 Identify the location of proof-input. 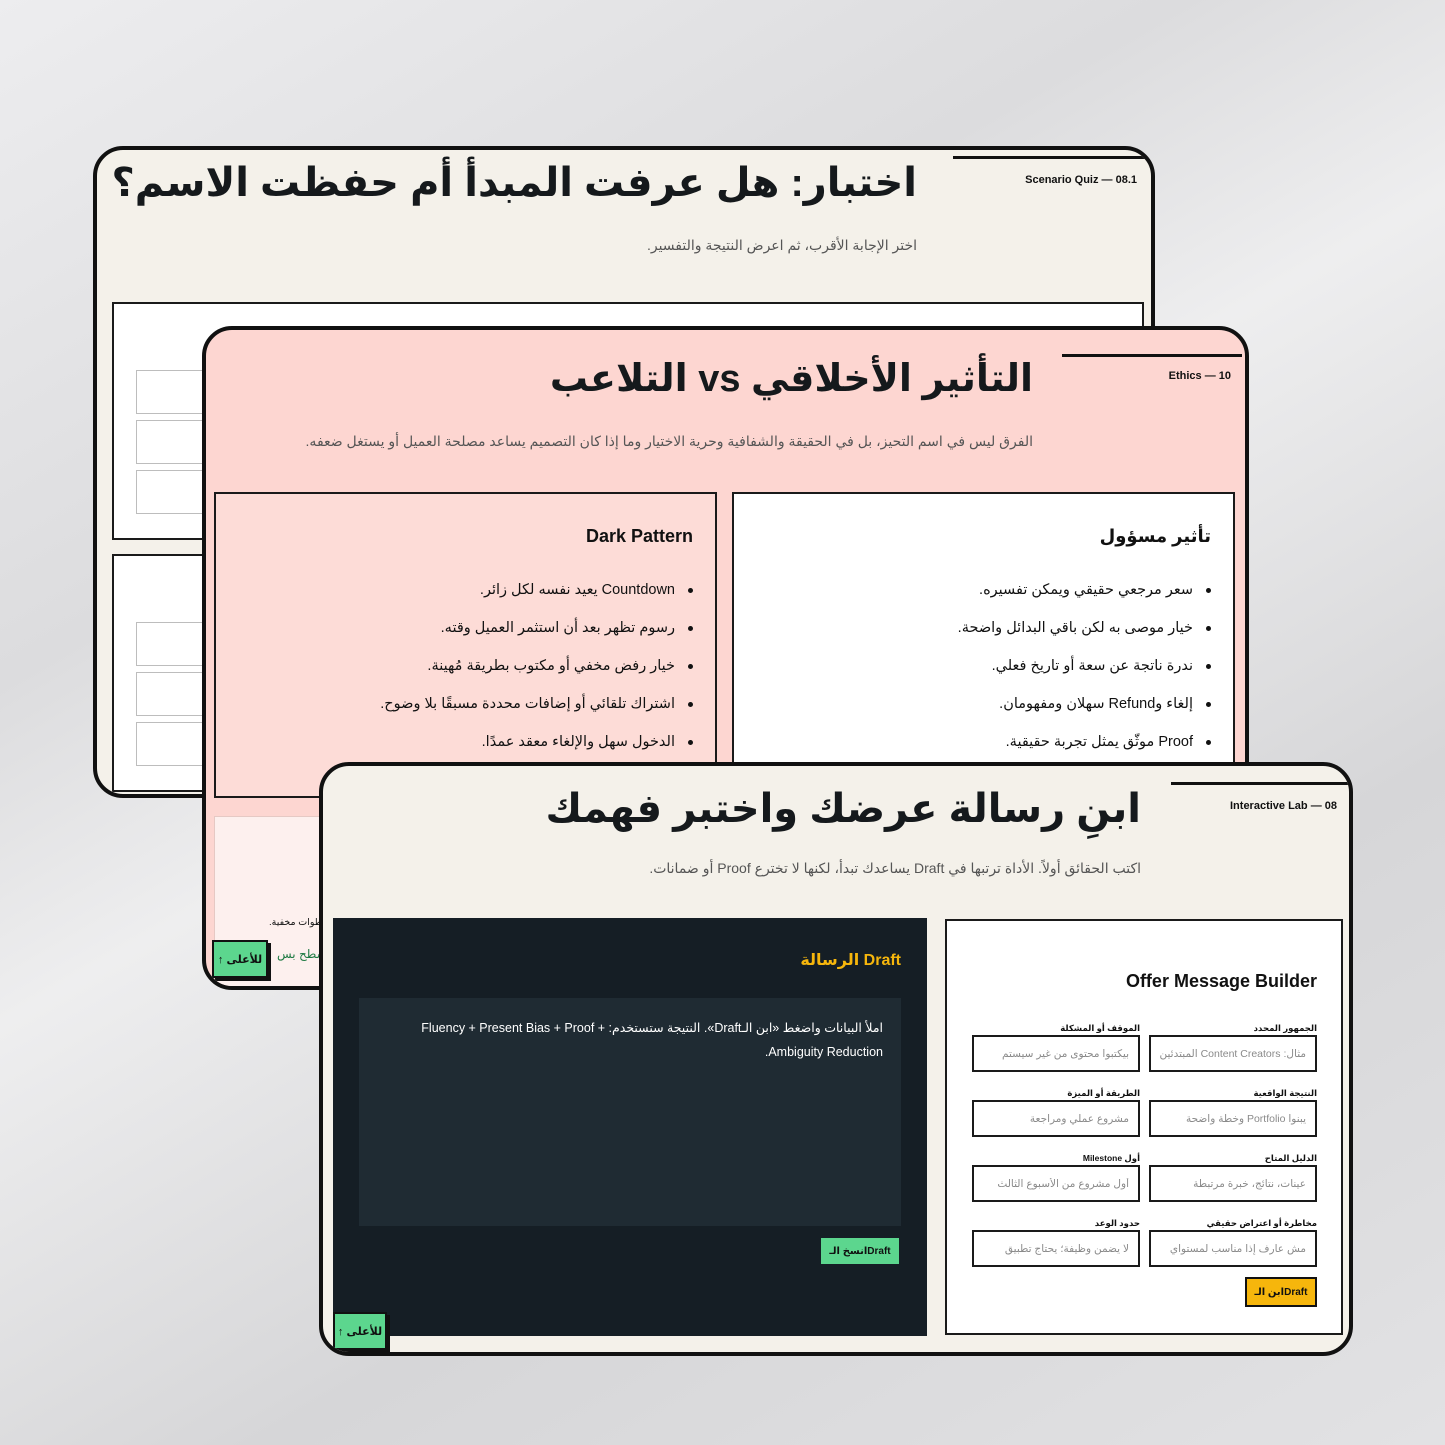
(1233, 1183).